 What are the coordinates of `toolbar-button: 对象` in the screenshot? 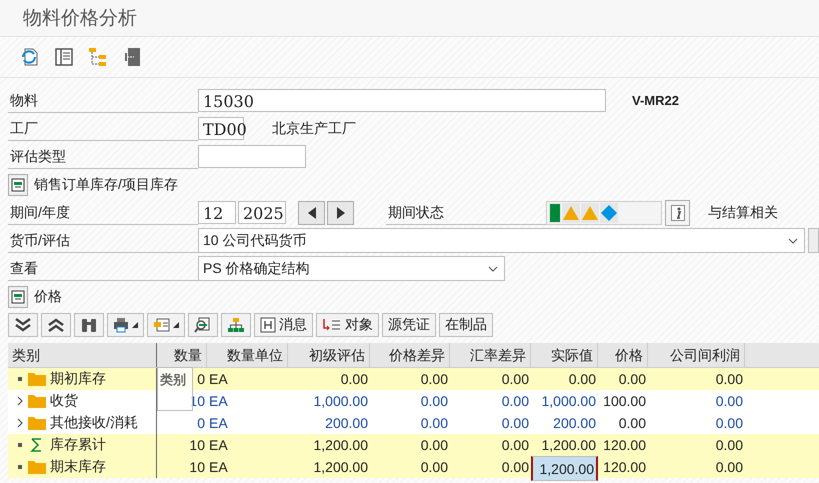 It's located at (347, 325).